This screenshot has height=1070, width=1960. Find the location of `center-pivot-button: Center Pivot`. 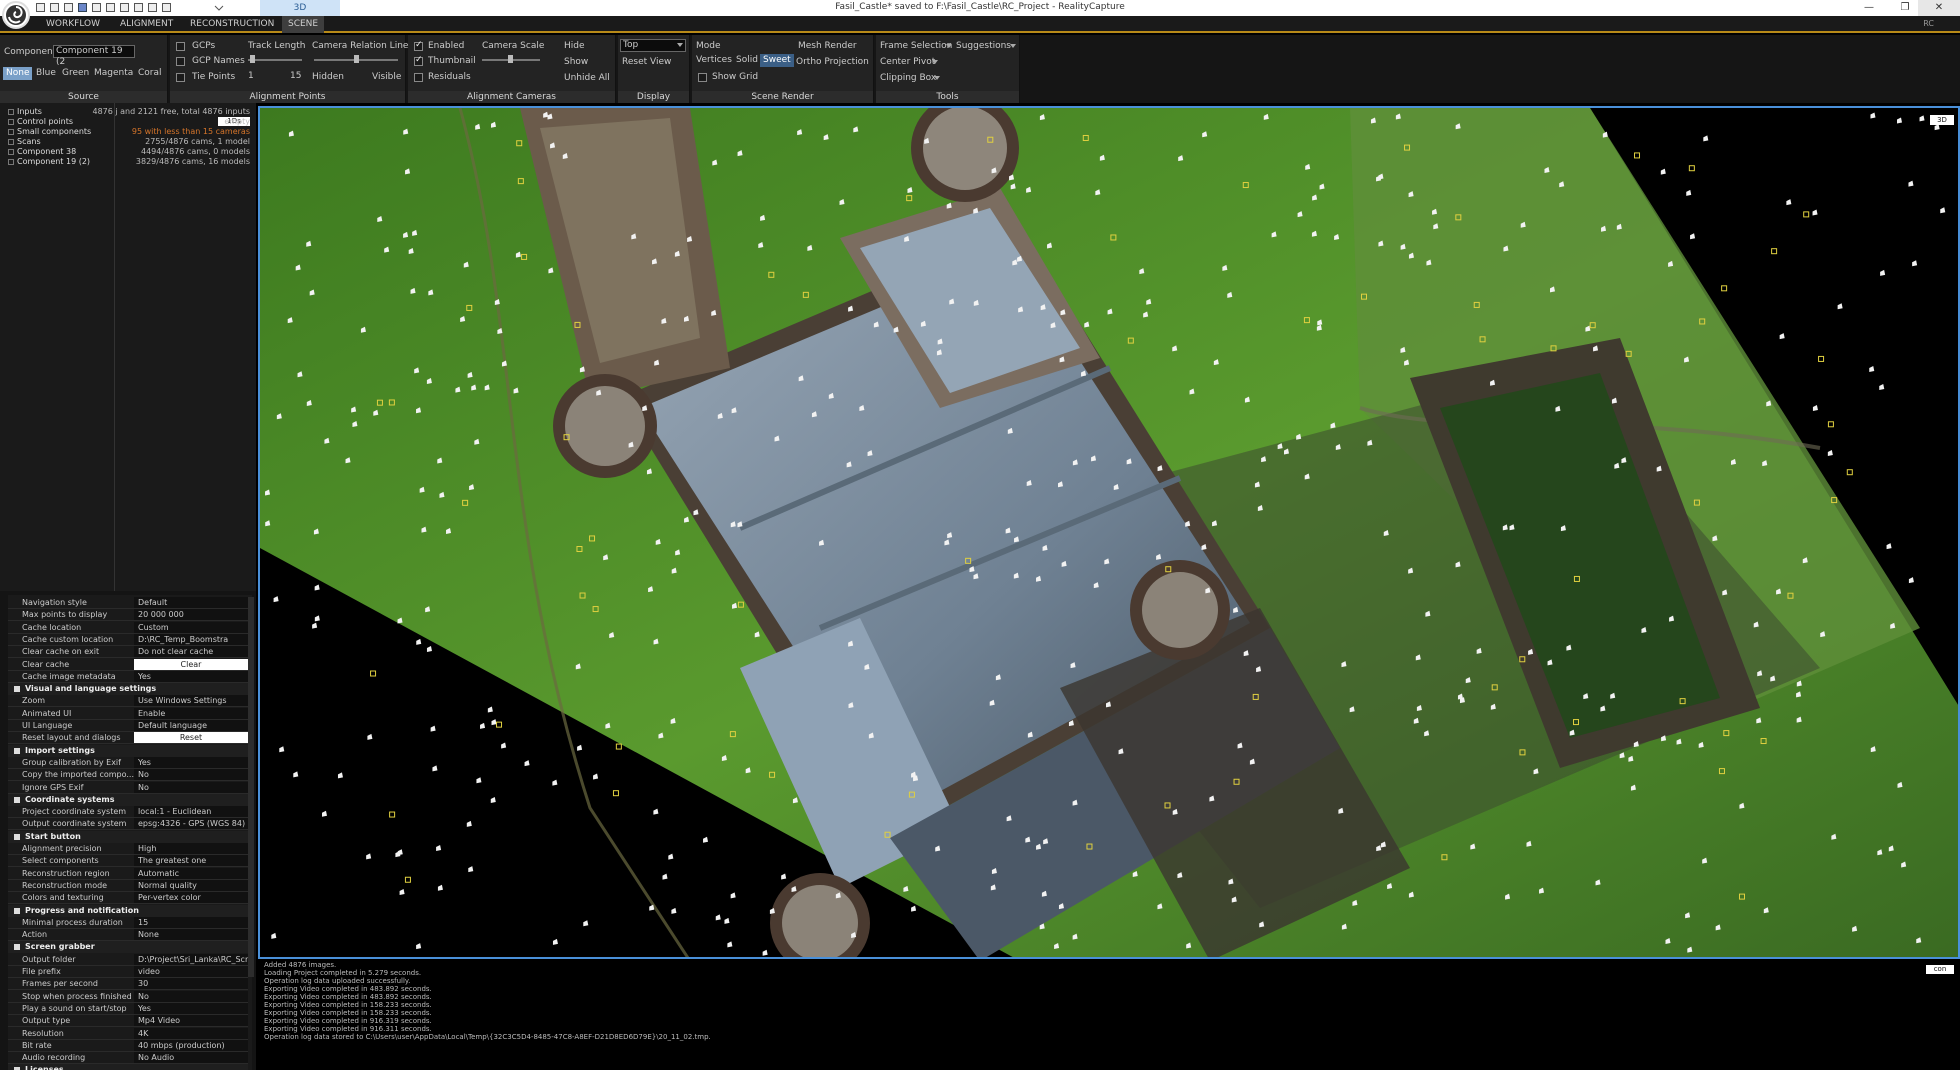

center-pivot-button: Center Pivot is located at coordinates (907, 62).